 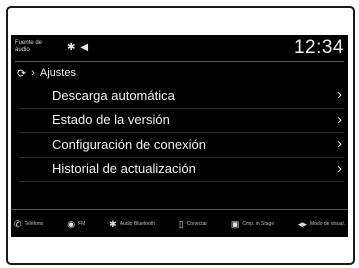 I want to click on breadcrumb: ⟳ › Ajustes, so click(x=46, y=73).